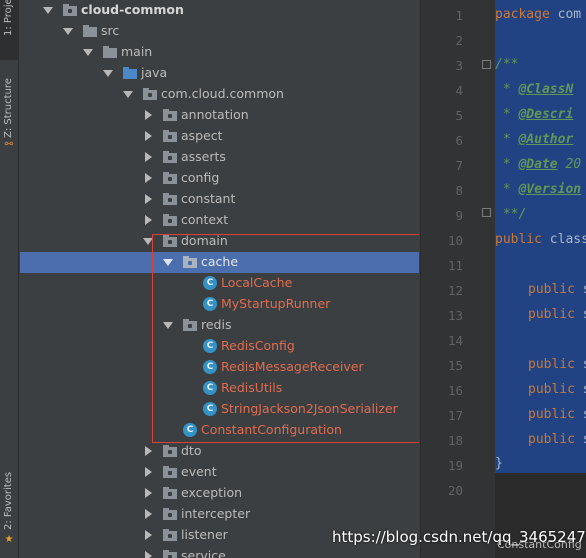  I want to click on tree-node-asserts: asserts, so click(219, 157).